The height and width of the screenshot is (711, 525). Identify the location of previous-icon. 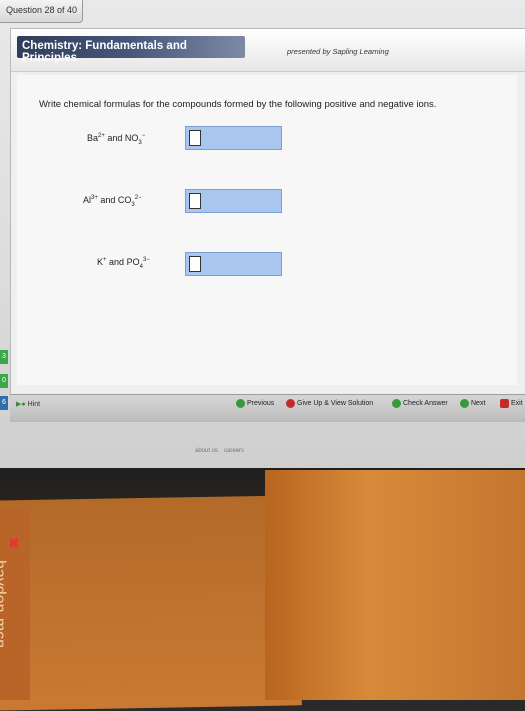
(240, 403).